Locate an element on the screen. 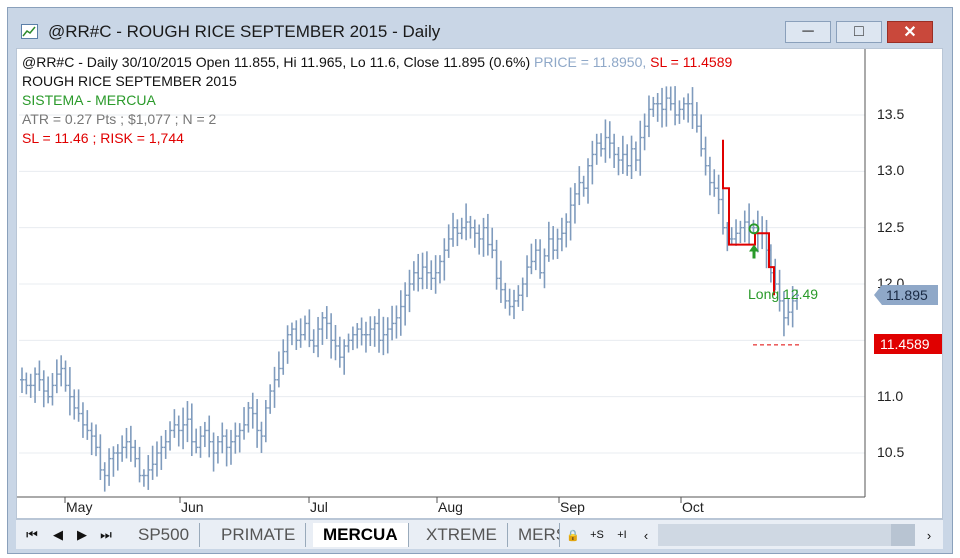  first-tab-button: ⏮ is located at coordinates (32, 535).